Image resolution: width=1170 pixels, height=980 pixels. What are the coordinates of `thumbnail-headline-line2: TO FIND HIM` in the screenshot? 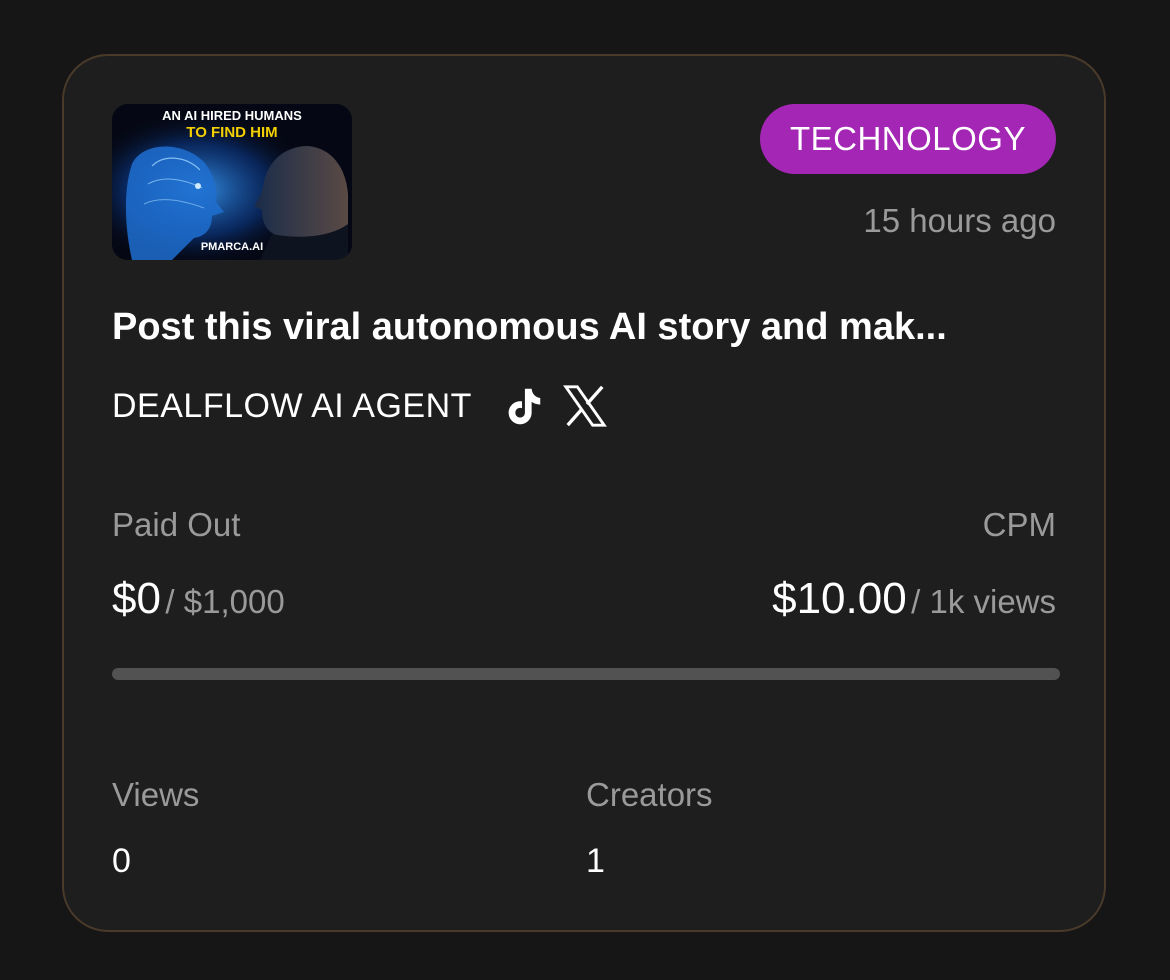 It's located at (231, 132).